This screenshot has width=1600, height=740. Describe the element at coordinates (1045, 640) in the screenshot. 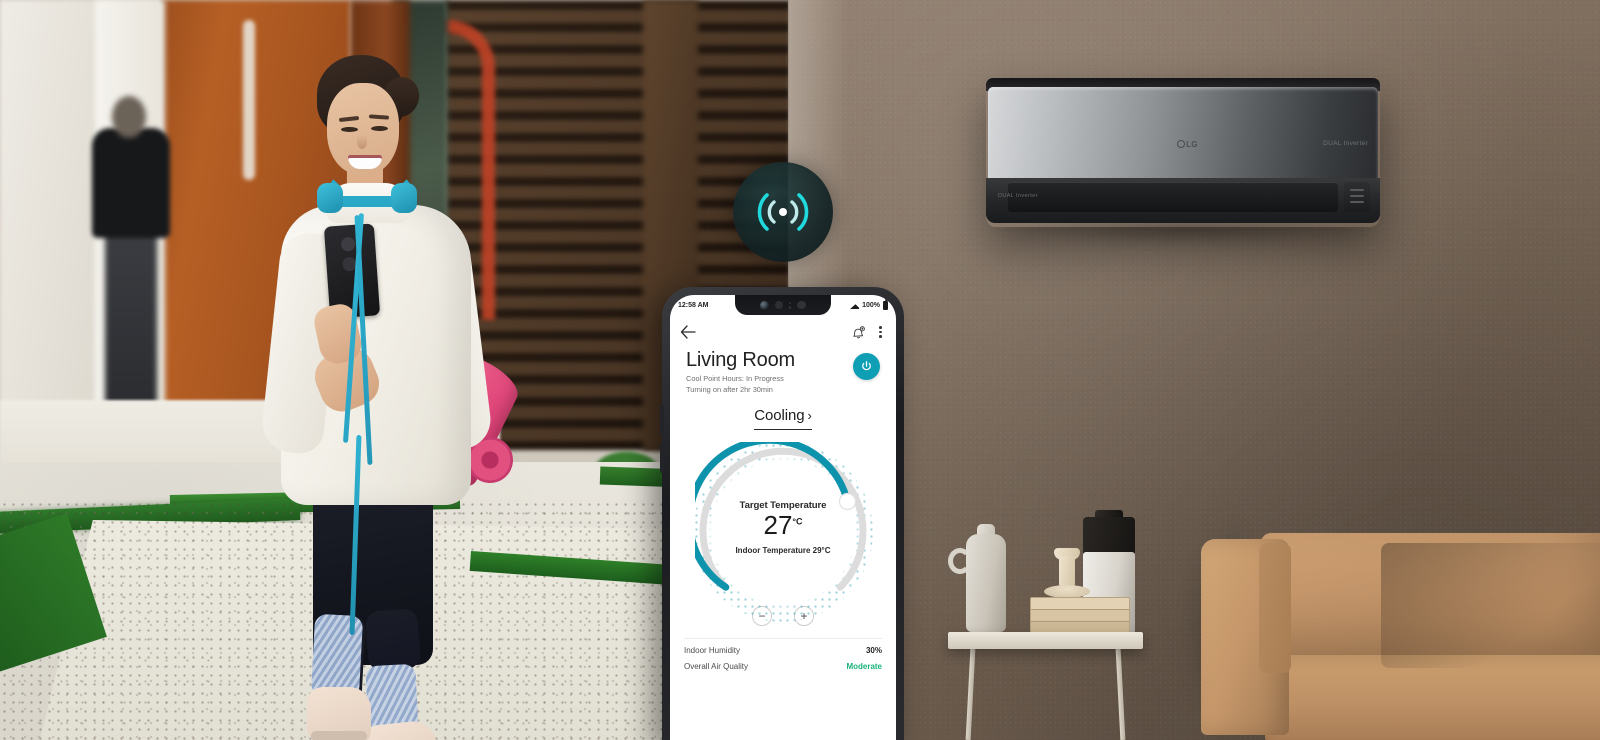

I see `side-table-top` at that location.